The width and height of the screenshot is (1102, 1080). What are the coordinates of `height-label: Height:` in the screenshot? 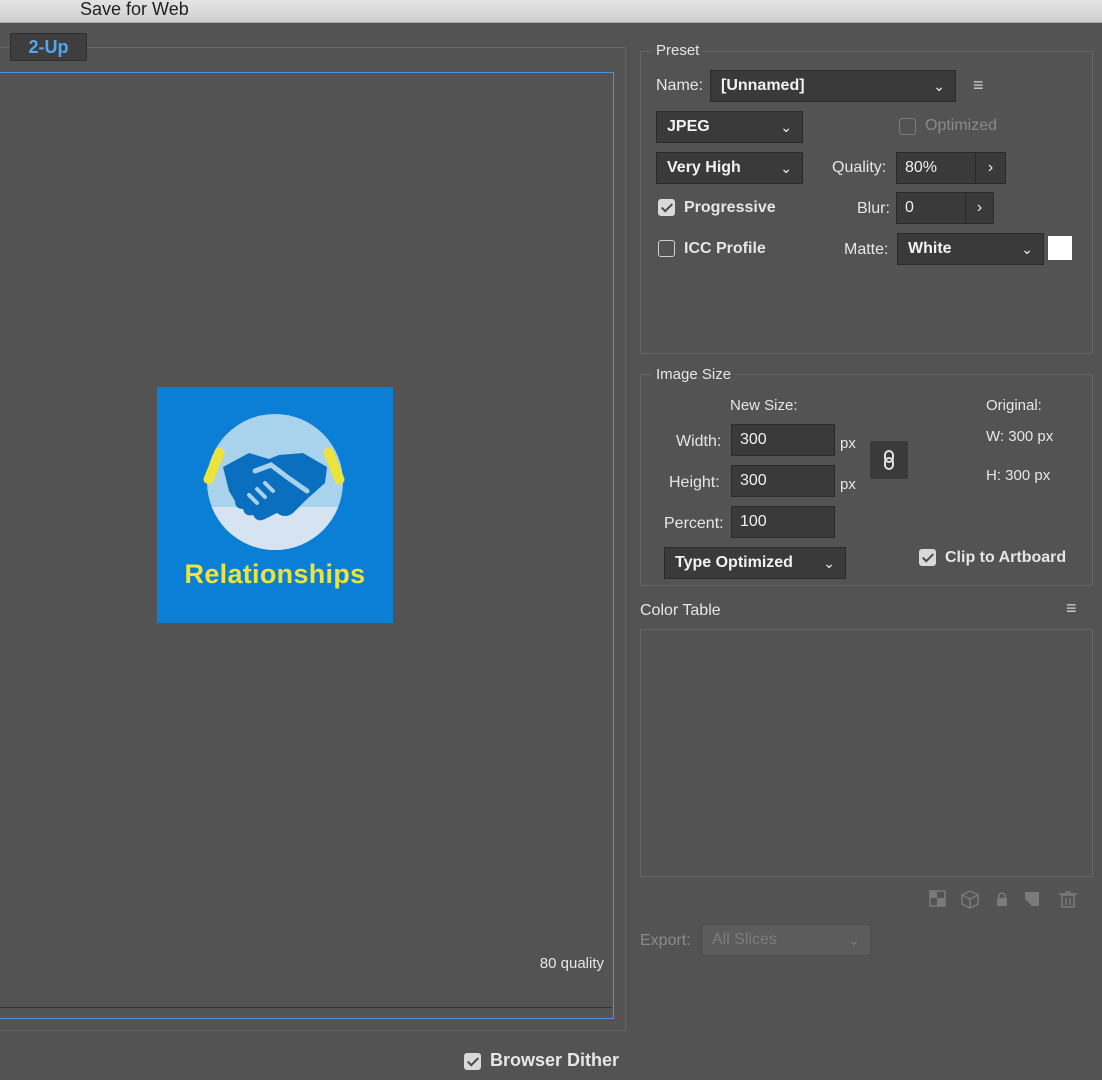 It's located at (694, 482).